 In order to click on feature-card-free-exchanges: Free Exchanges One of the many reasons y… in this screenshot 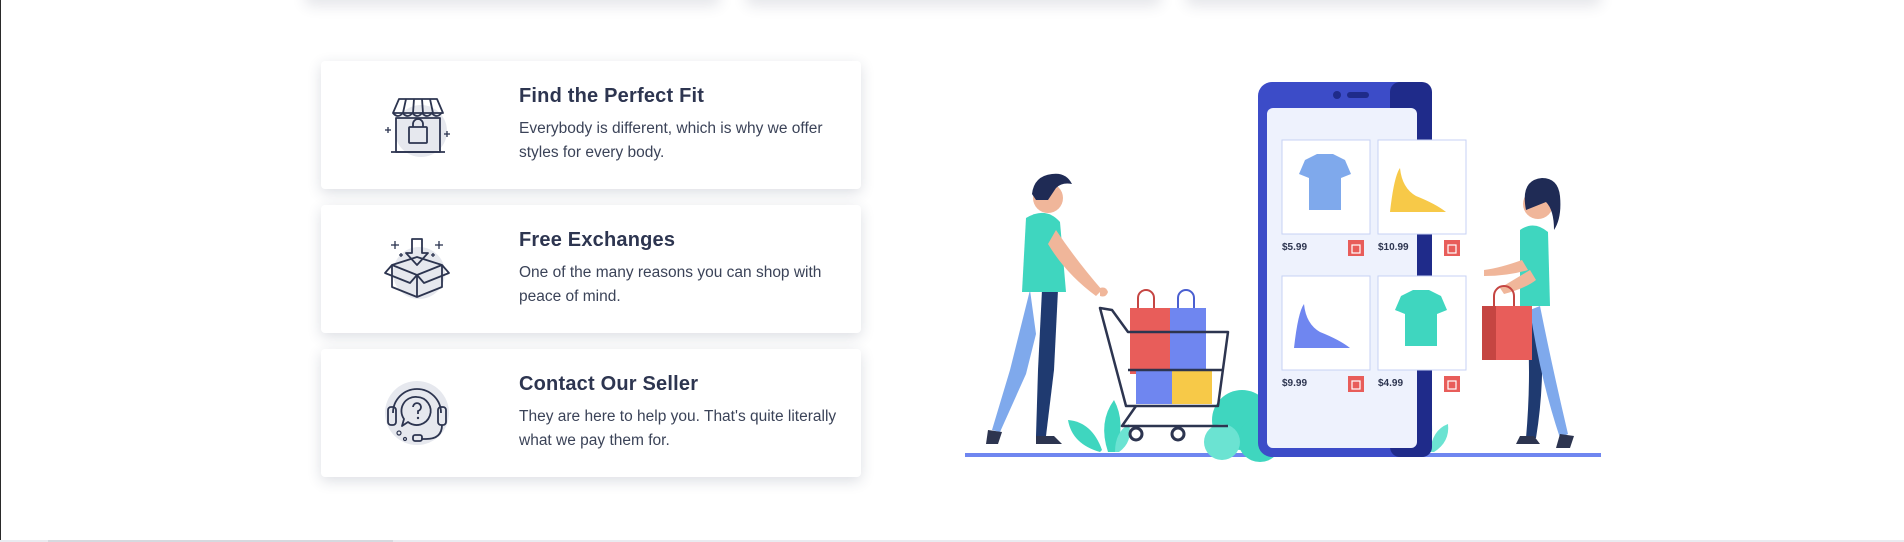, I will do `click(591, 269)`.